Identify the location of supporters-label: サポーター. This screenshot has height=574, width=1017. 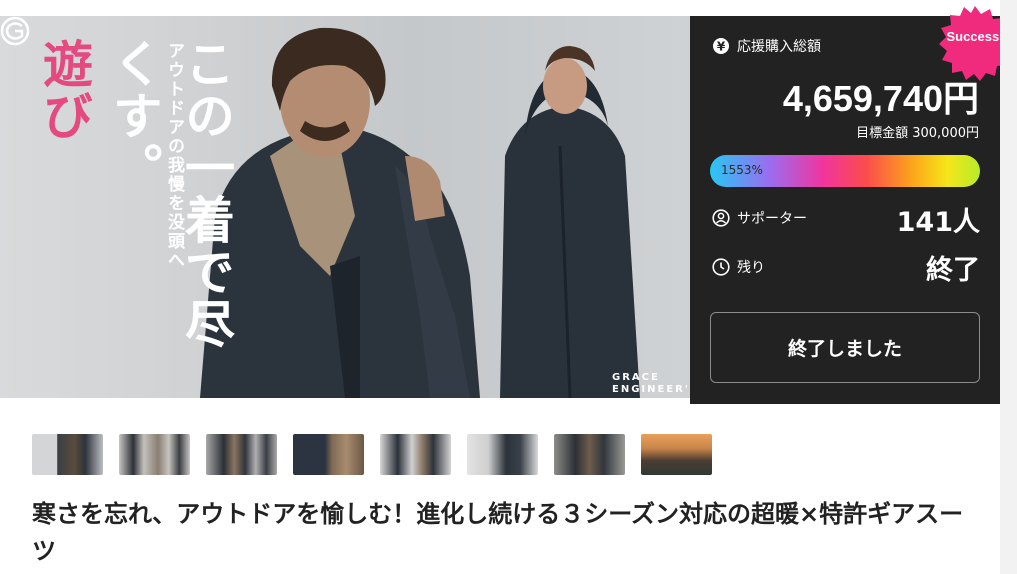
(772, 219).